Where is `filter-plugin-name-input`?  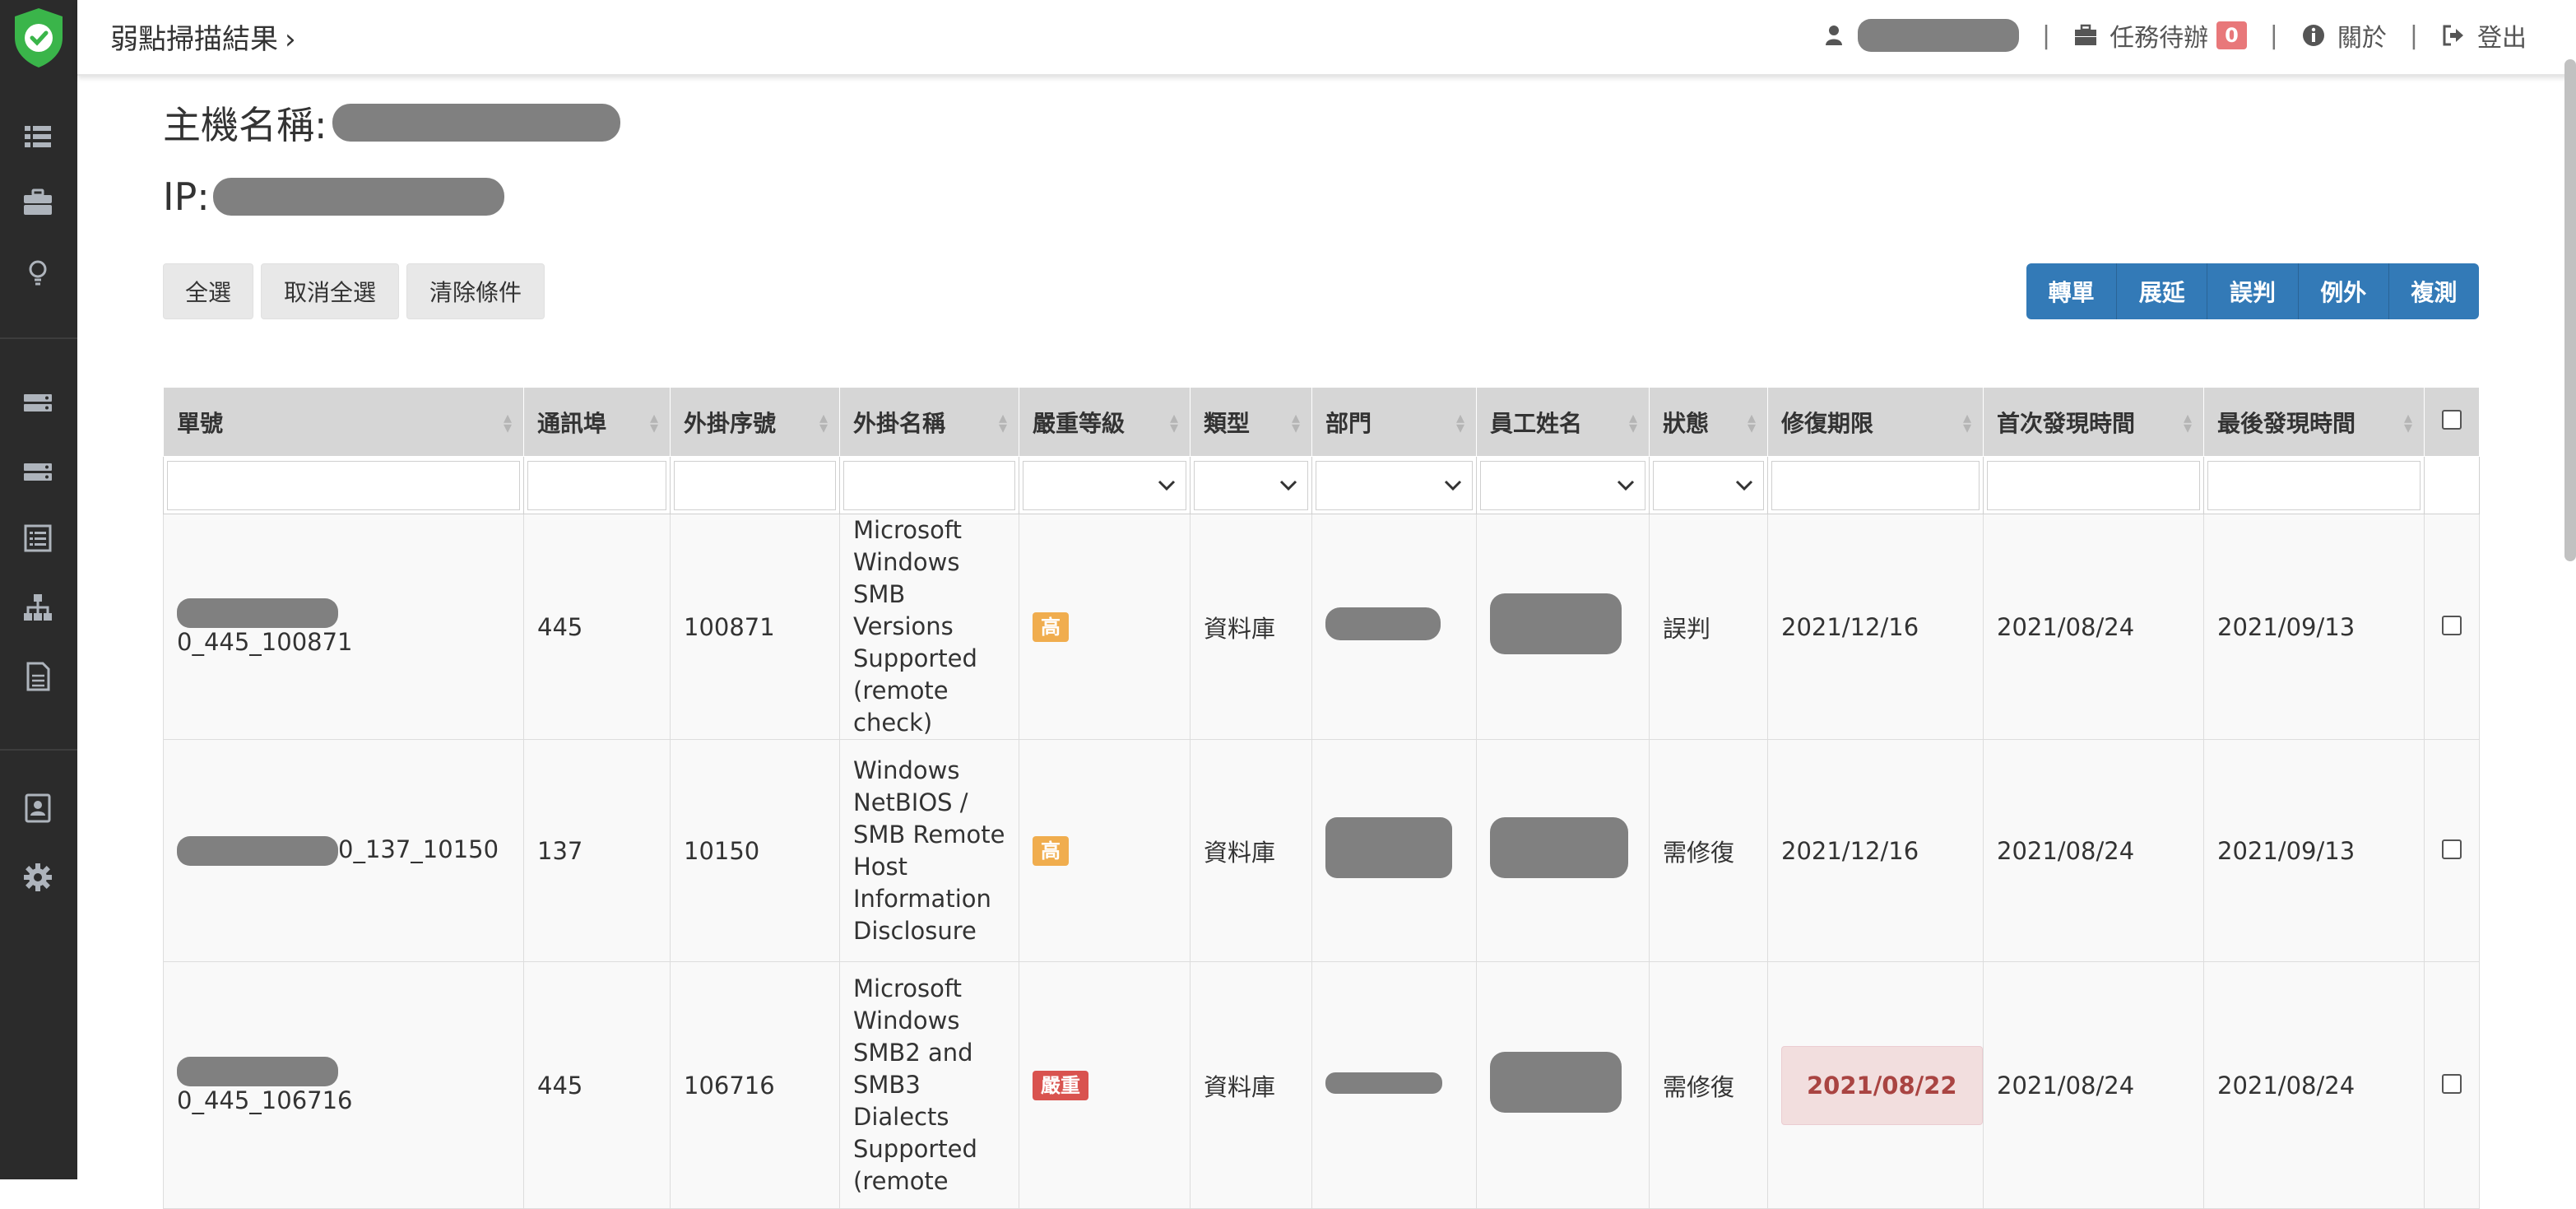
filter-plugin-name-input is located at coordinates (929, 485).